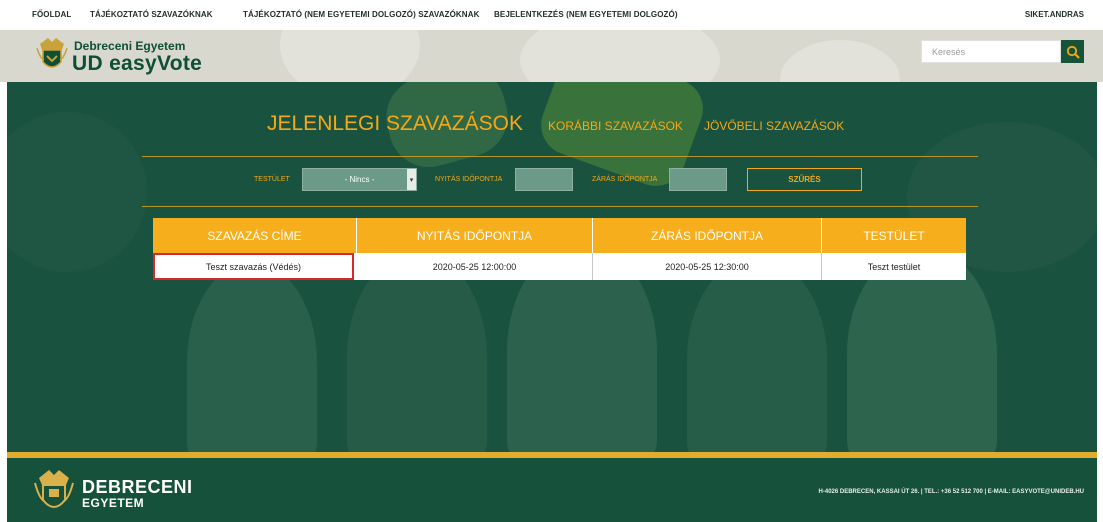  What do you see at coordinates (411, 179) in the screenshot?
I see `chevron-down-icon: ▾` at bounding box center [411, 179].